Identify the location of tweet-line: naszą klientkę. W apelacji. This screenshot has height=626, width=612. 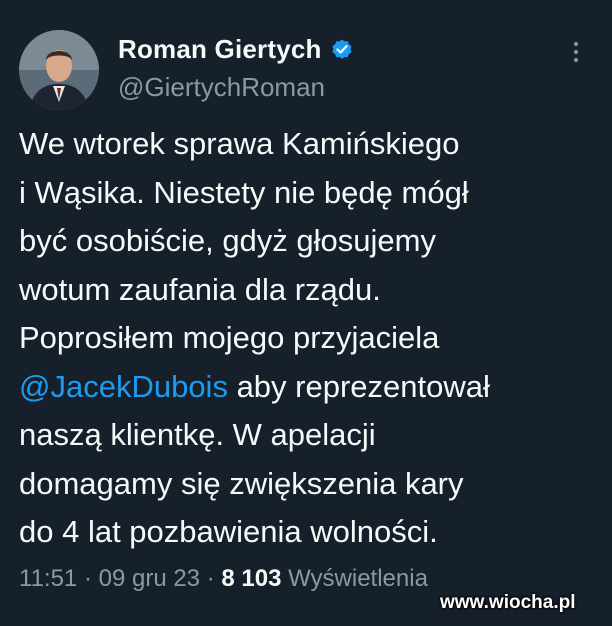
(197, 434).